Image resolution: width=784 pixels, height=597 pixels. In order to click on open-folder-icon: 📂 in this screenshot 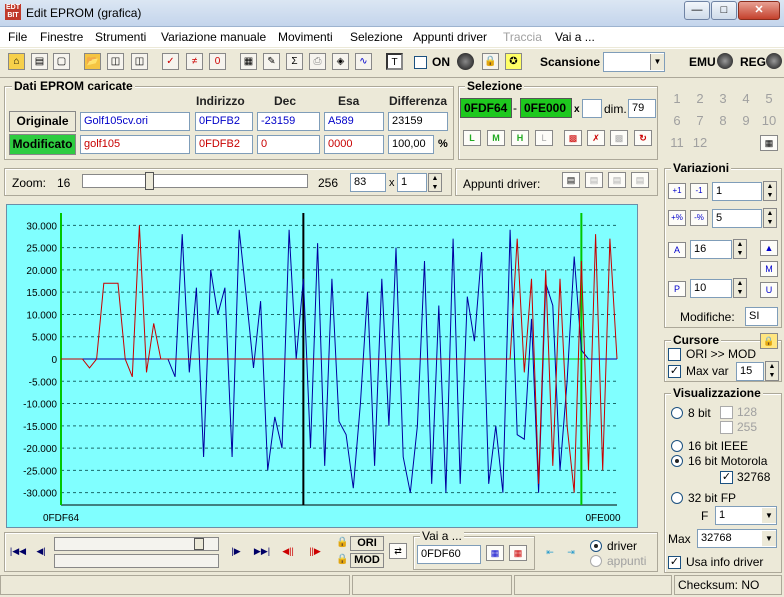, I will do `click(92, 61)`.